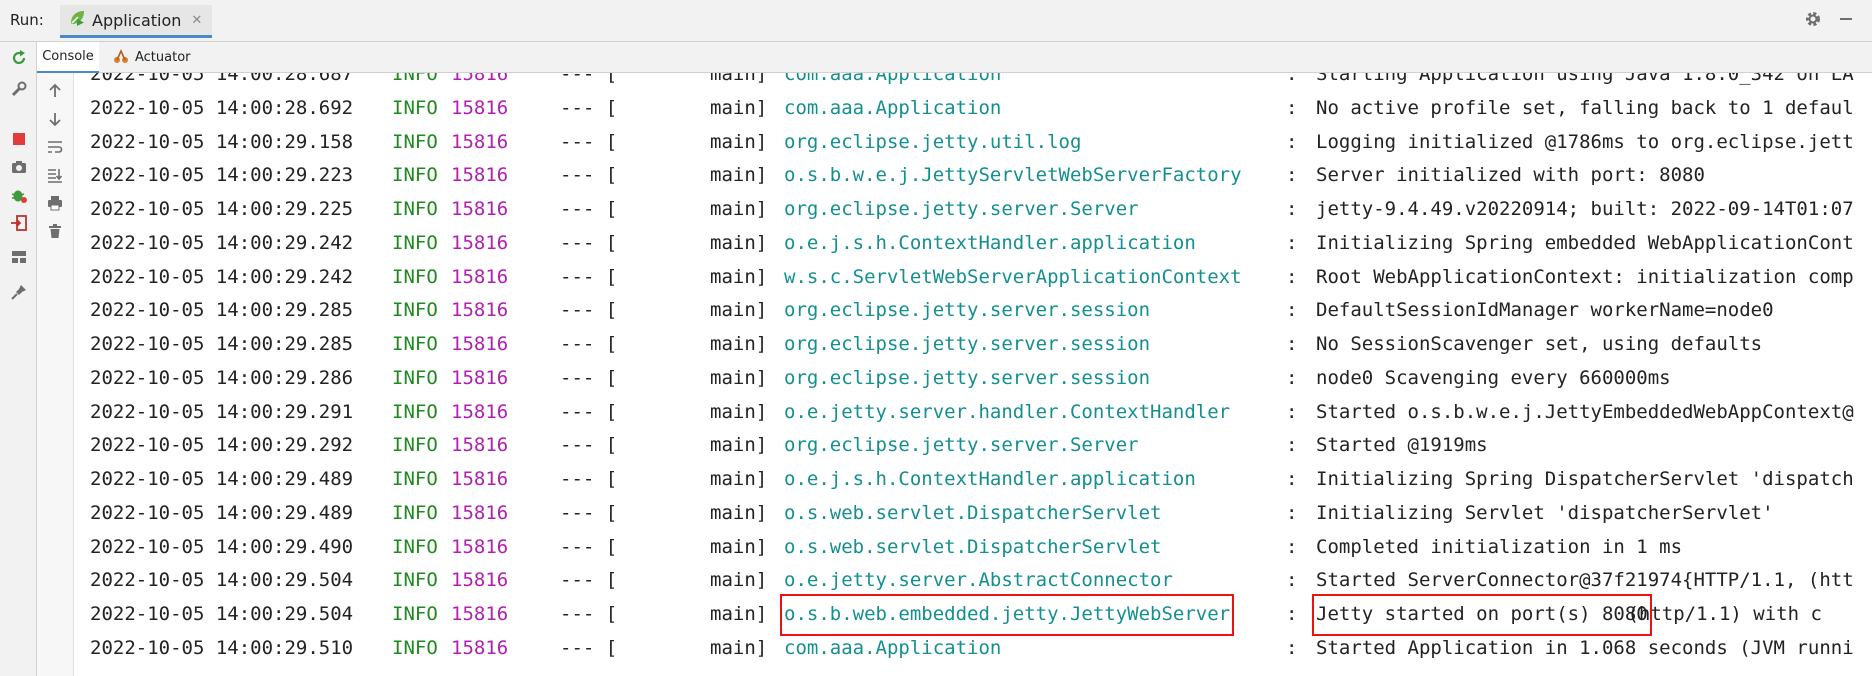 The image size is (1872, 676). What do you see at coordinates (222, 580) in the screenshot?
I see `log-timestamp: 2022-10-05 14:00:29.504` at bounding box center [222, 580].